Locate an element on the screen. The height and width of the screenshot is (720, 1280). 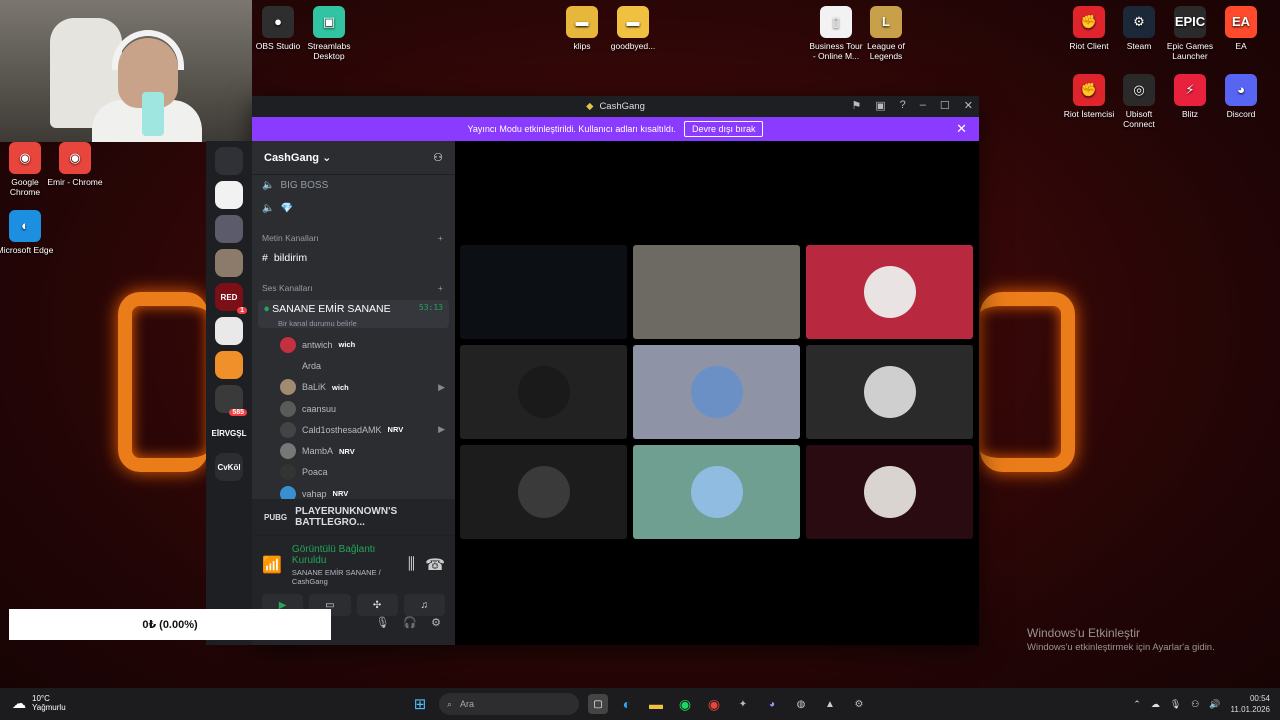
desktop-icon: ◉ Emir - Chrome is located at coordinates (75, 164).